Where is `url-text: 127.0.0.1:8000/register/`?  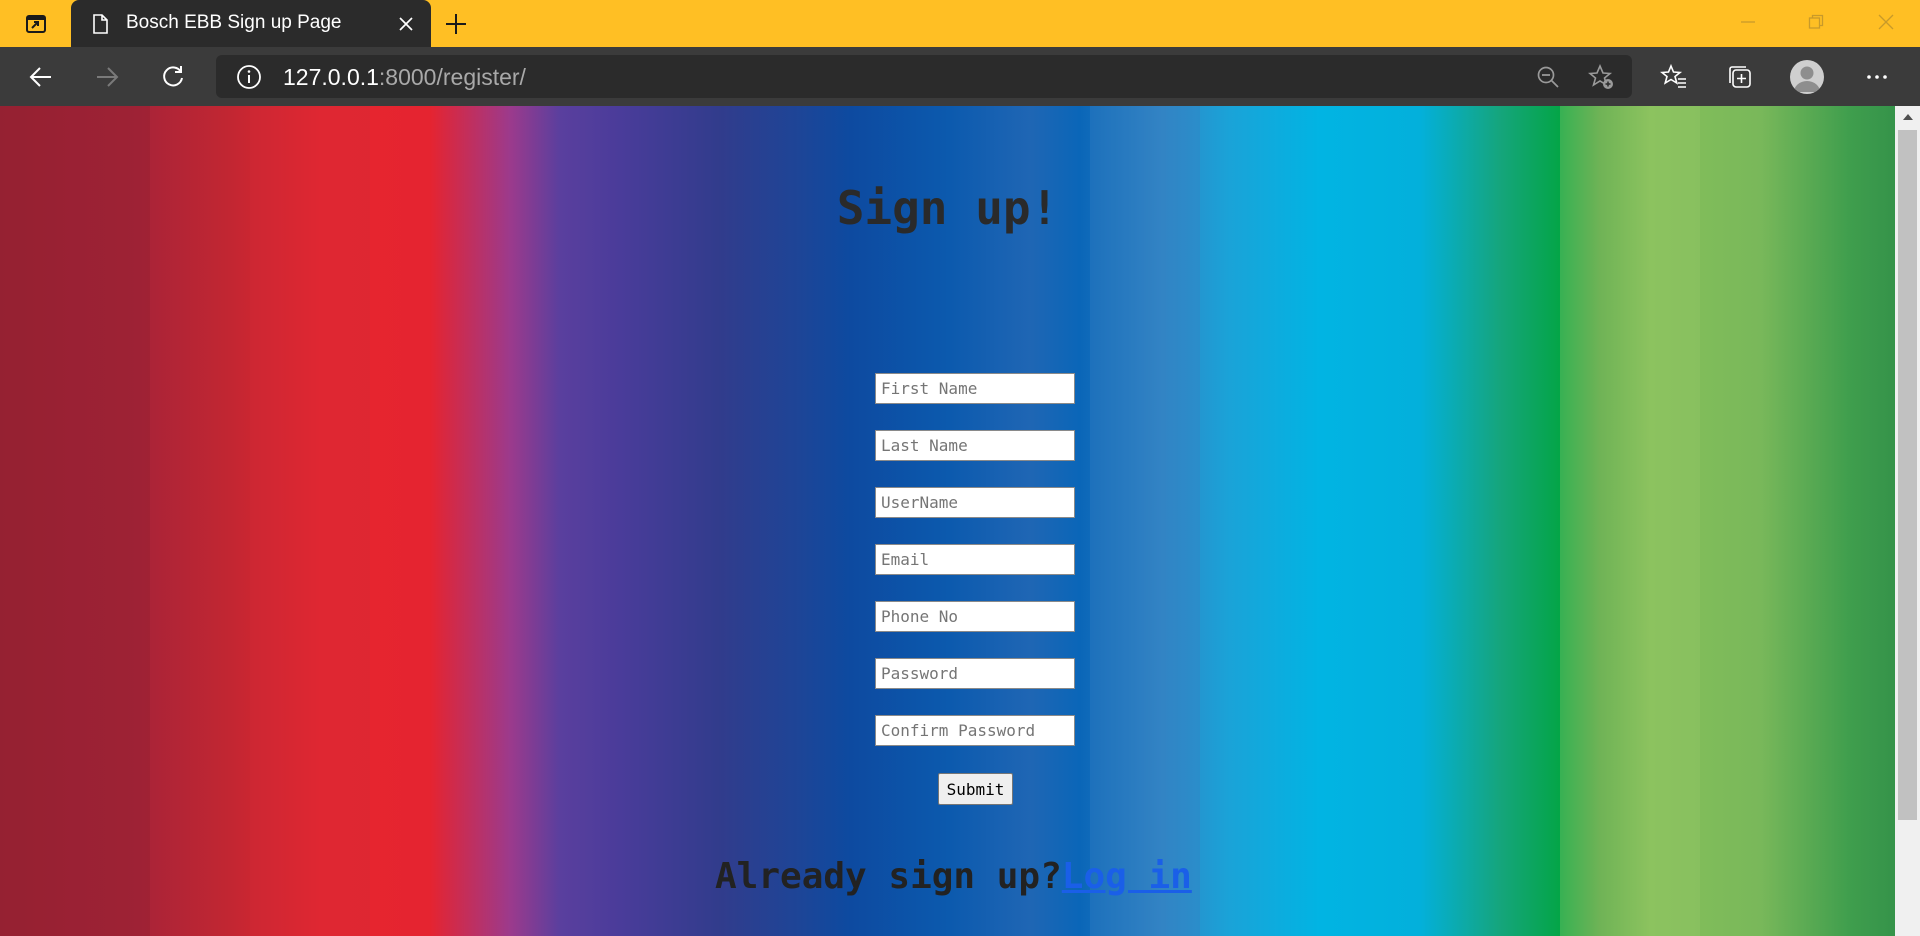 url-text: 127.0.0.1:8000/register/ is located at coordinates (404, 77).